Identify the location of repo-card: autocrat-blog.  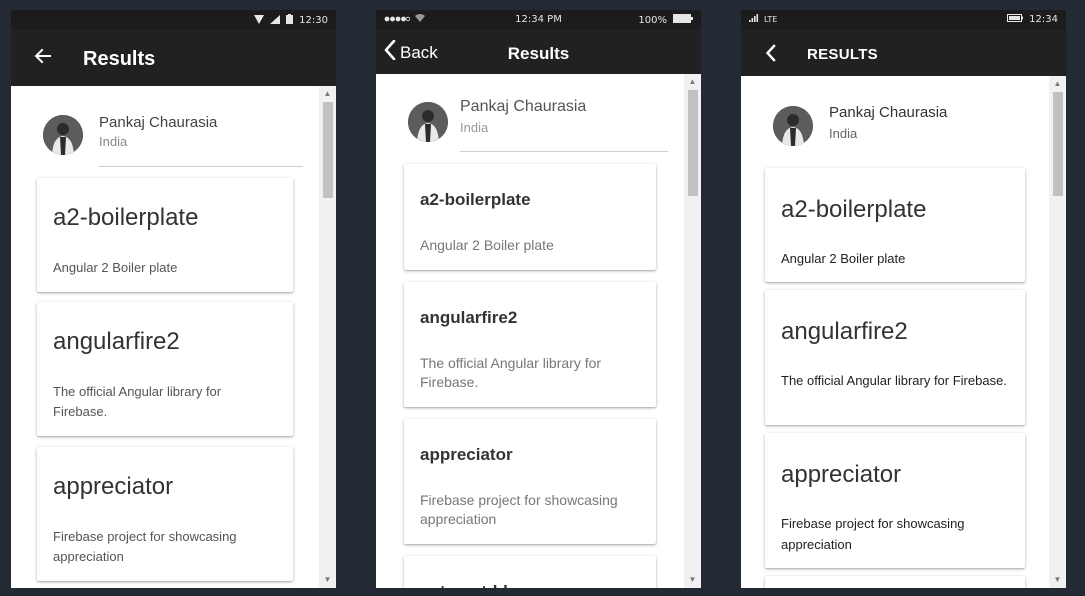
(530, 572).